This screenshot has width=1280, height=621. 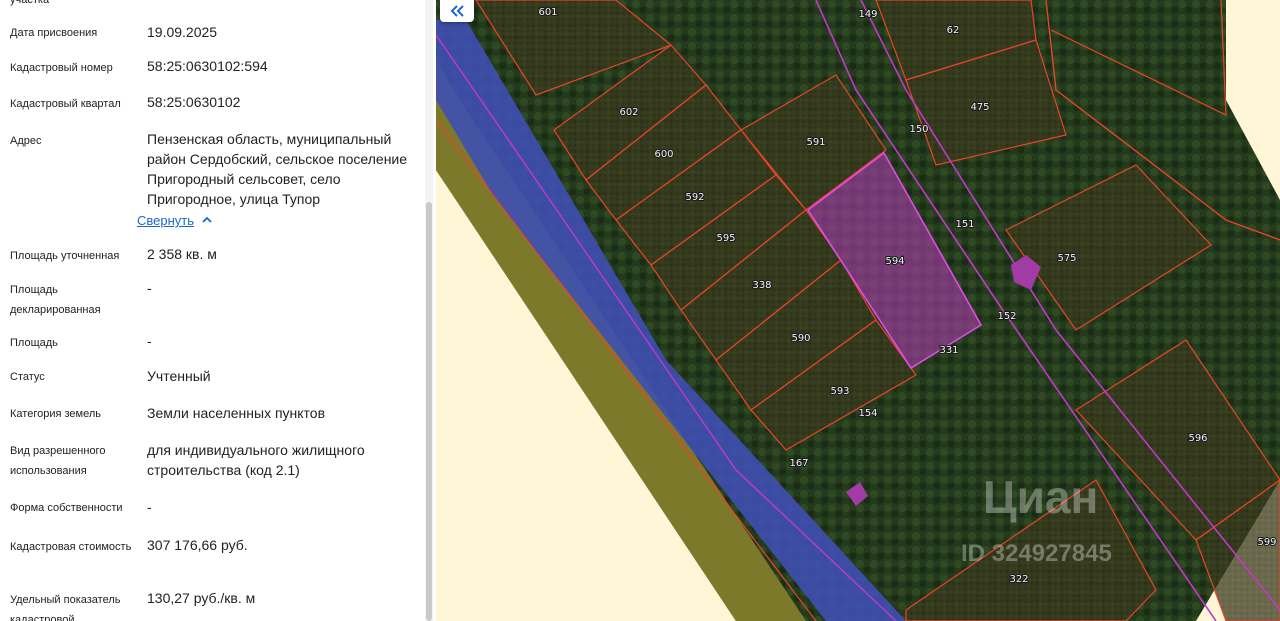 What do you see at coordinates (839, 391) in the screenshot?
I see `parcel-label: 593` at bounding box center [839, 391].